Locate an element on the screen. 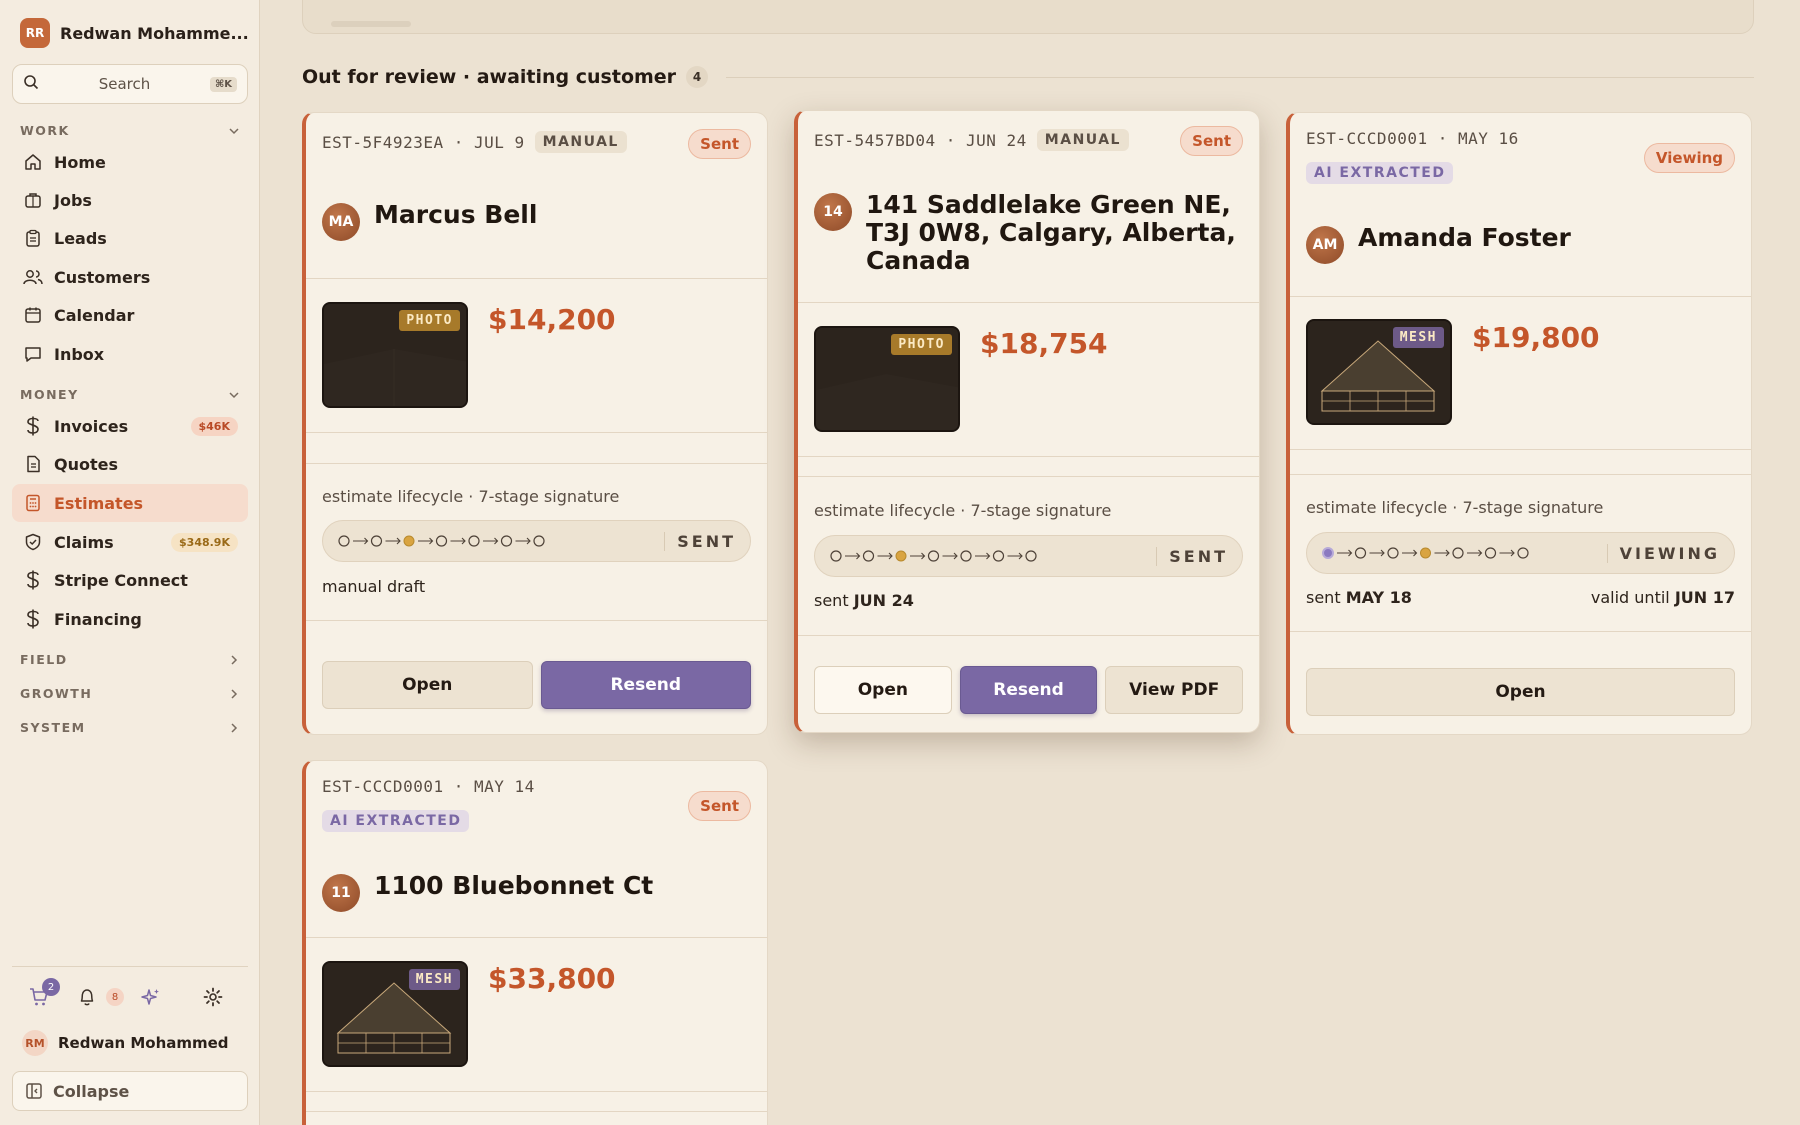 The height and width of the screenshot is (1125, 1800). sidebar-item-label: Jobs is located at coordinates (73, 200).